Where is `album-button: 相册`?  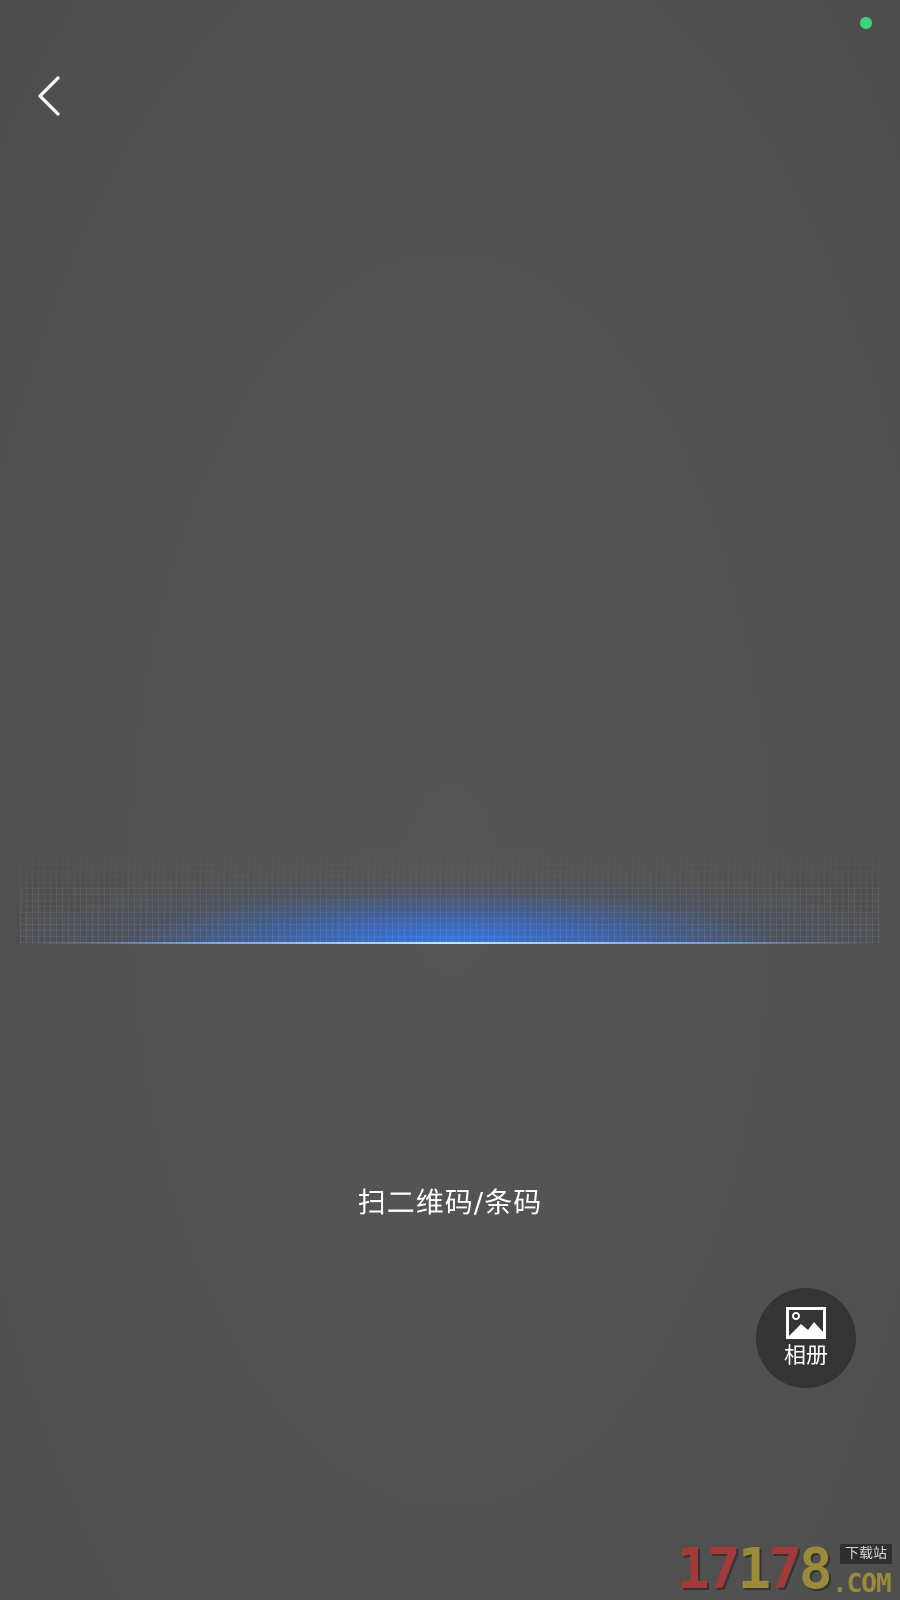 album-button: 相册 is located at coordinates (806, 1338).